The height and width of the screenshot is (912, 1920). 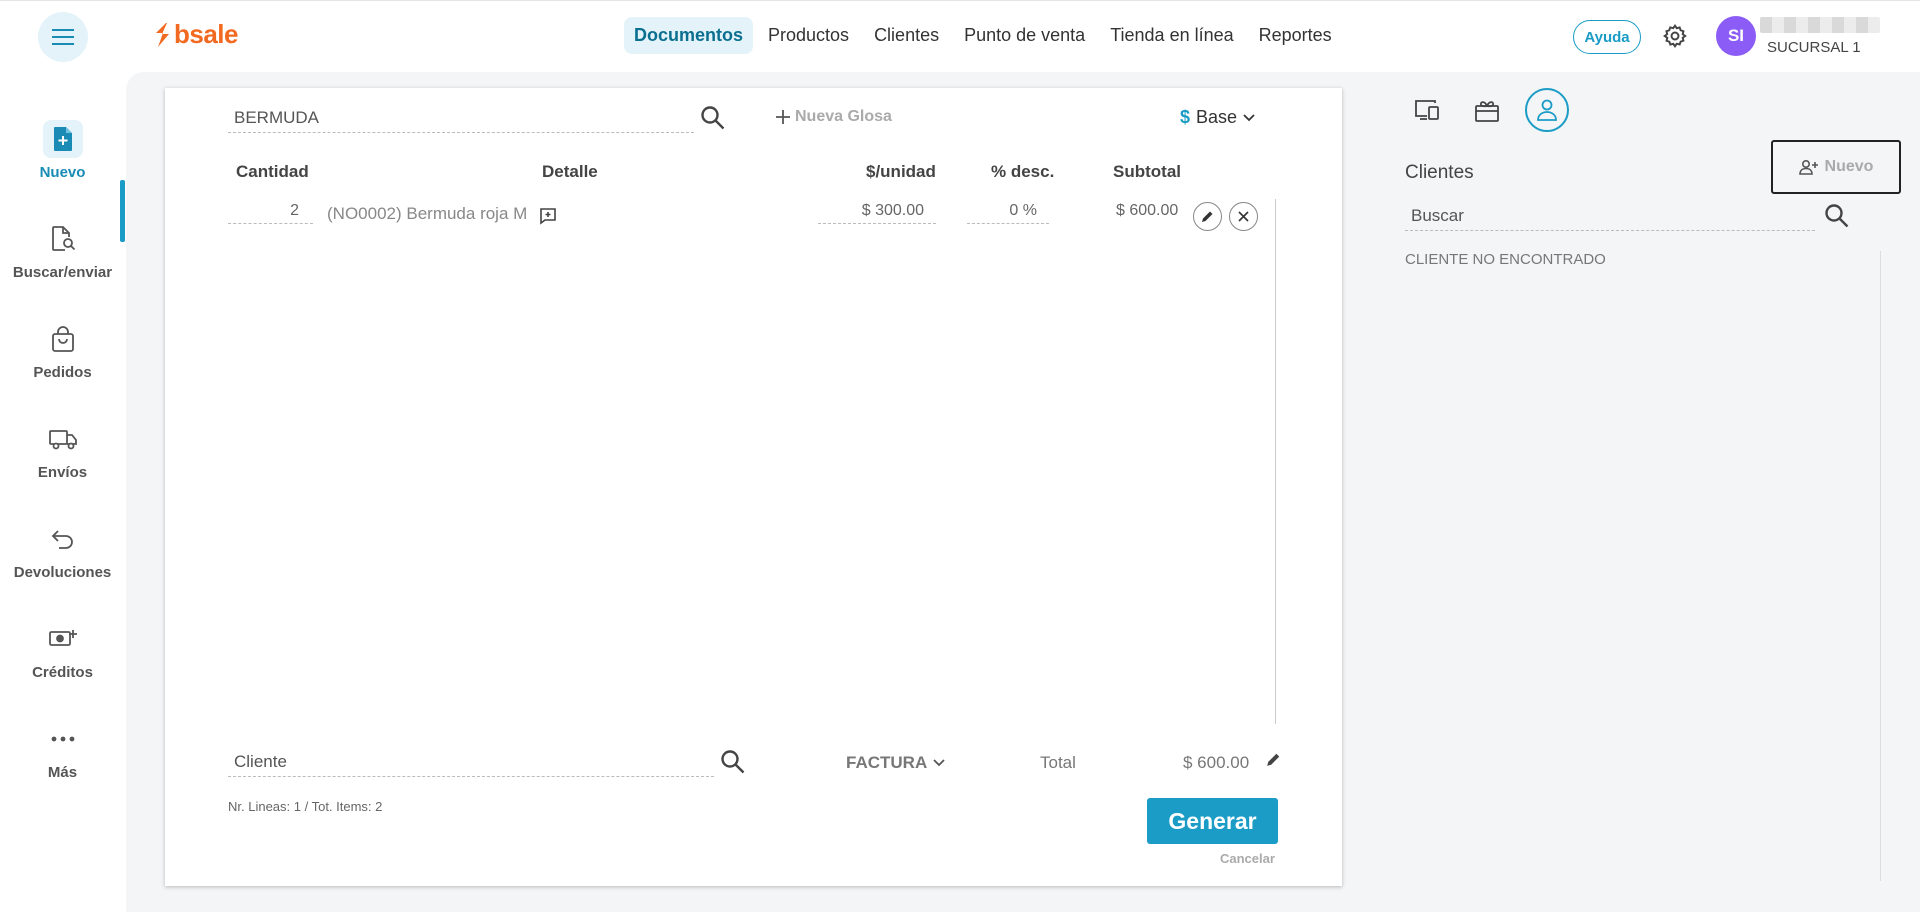 I want to click on price-list-select: $ Base, so click(x=1217, y=117).